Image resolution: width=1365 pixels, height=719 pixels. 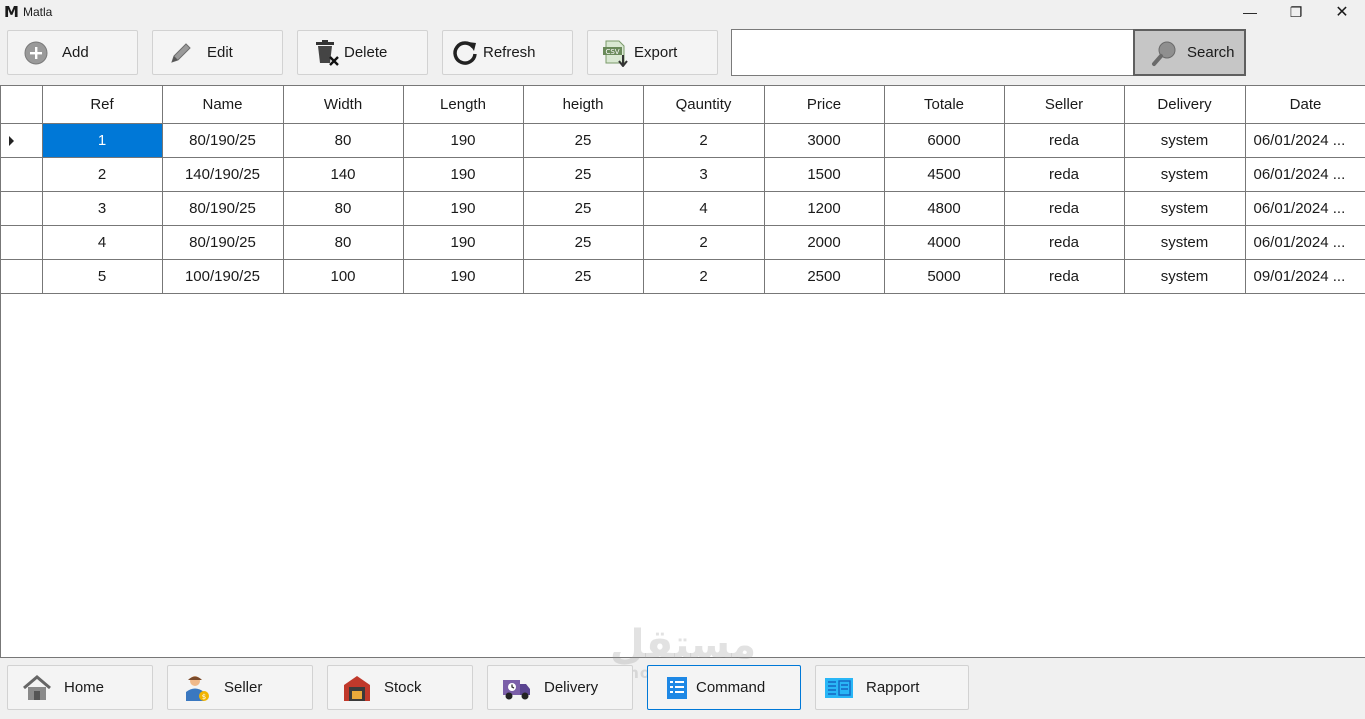 What do you see at coordinates (724, 687) in the screenshot?
I see `nav-command-button: Command` at bounding box center [724, 687].